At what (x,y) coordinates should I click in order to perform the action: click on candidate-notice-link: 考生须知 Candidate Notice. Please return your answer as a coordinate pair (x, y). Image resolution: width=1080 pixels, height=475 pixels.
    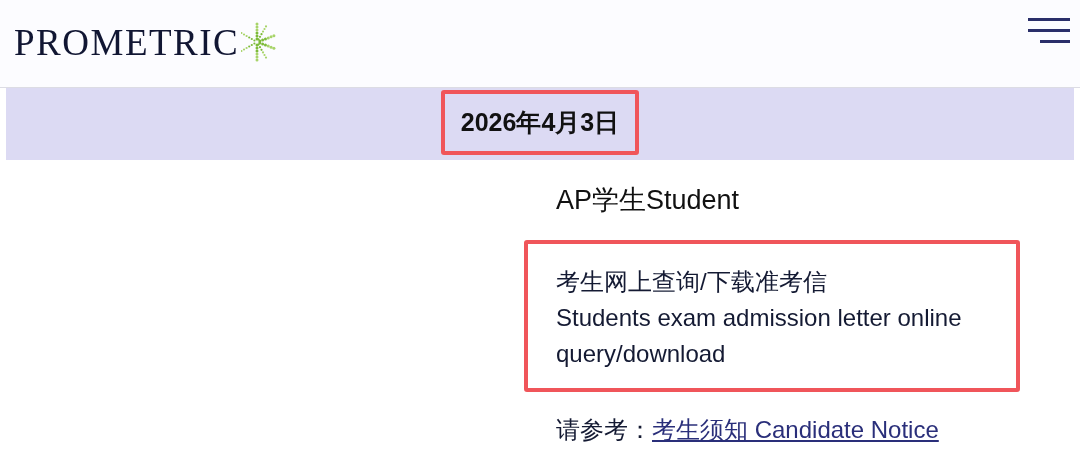
    Looking at the image, I should click on (795, 430).